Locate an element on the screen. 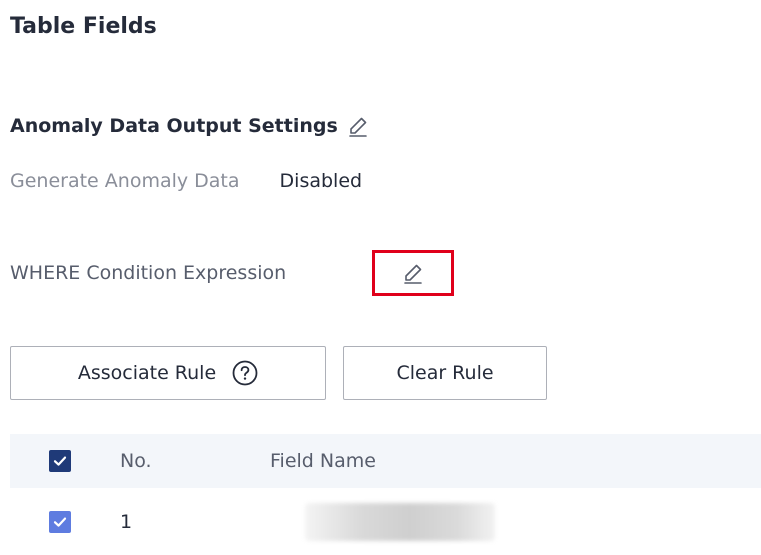 Image resolution: width=761 pixels, height=555 pixels. where-edit-highlight is located at coordinates (413, 273).